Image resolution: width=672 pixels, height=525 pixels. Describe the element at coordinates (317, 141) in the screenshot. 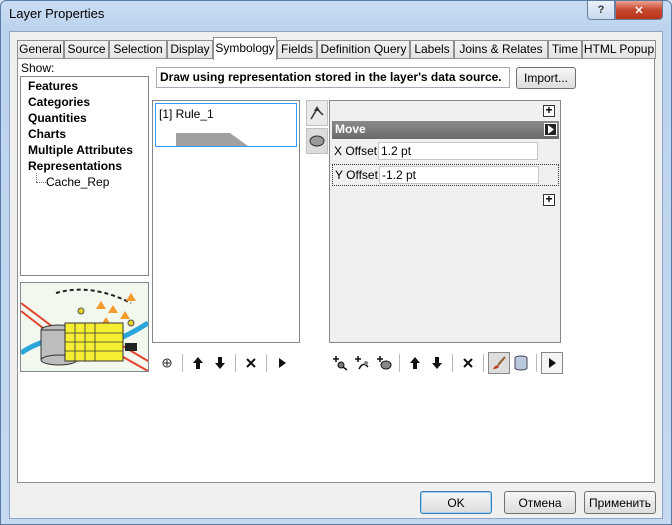

I see `polygon-layer-icon` at that location.